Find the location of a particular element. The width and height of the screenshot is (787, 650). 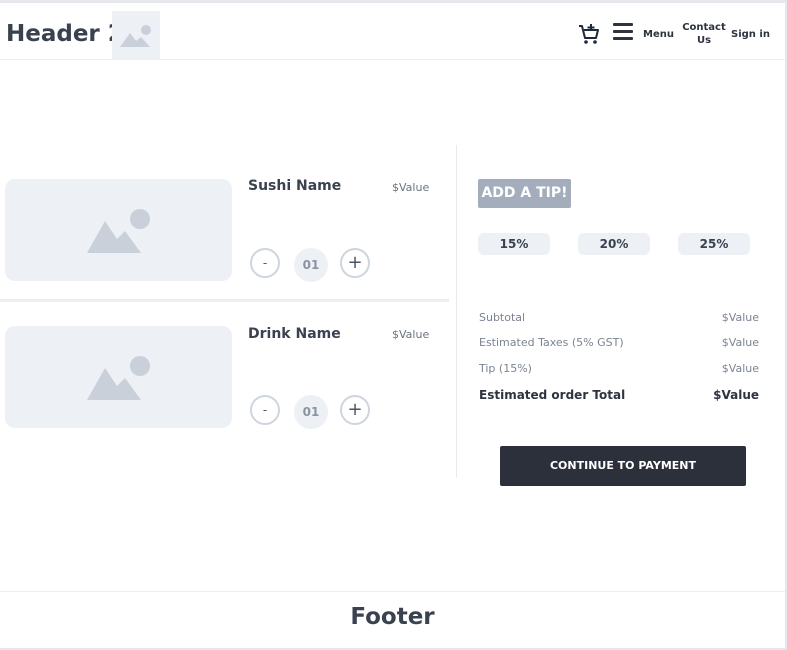

tip-option-15: 15% is located at coordinates (514, 244).